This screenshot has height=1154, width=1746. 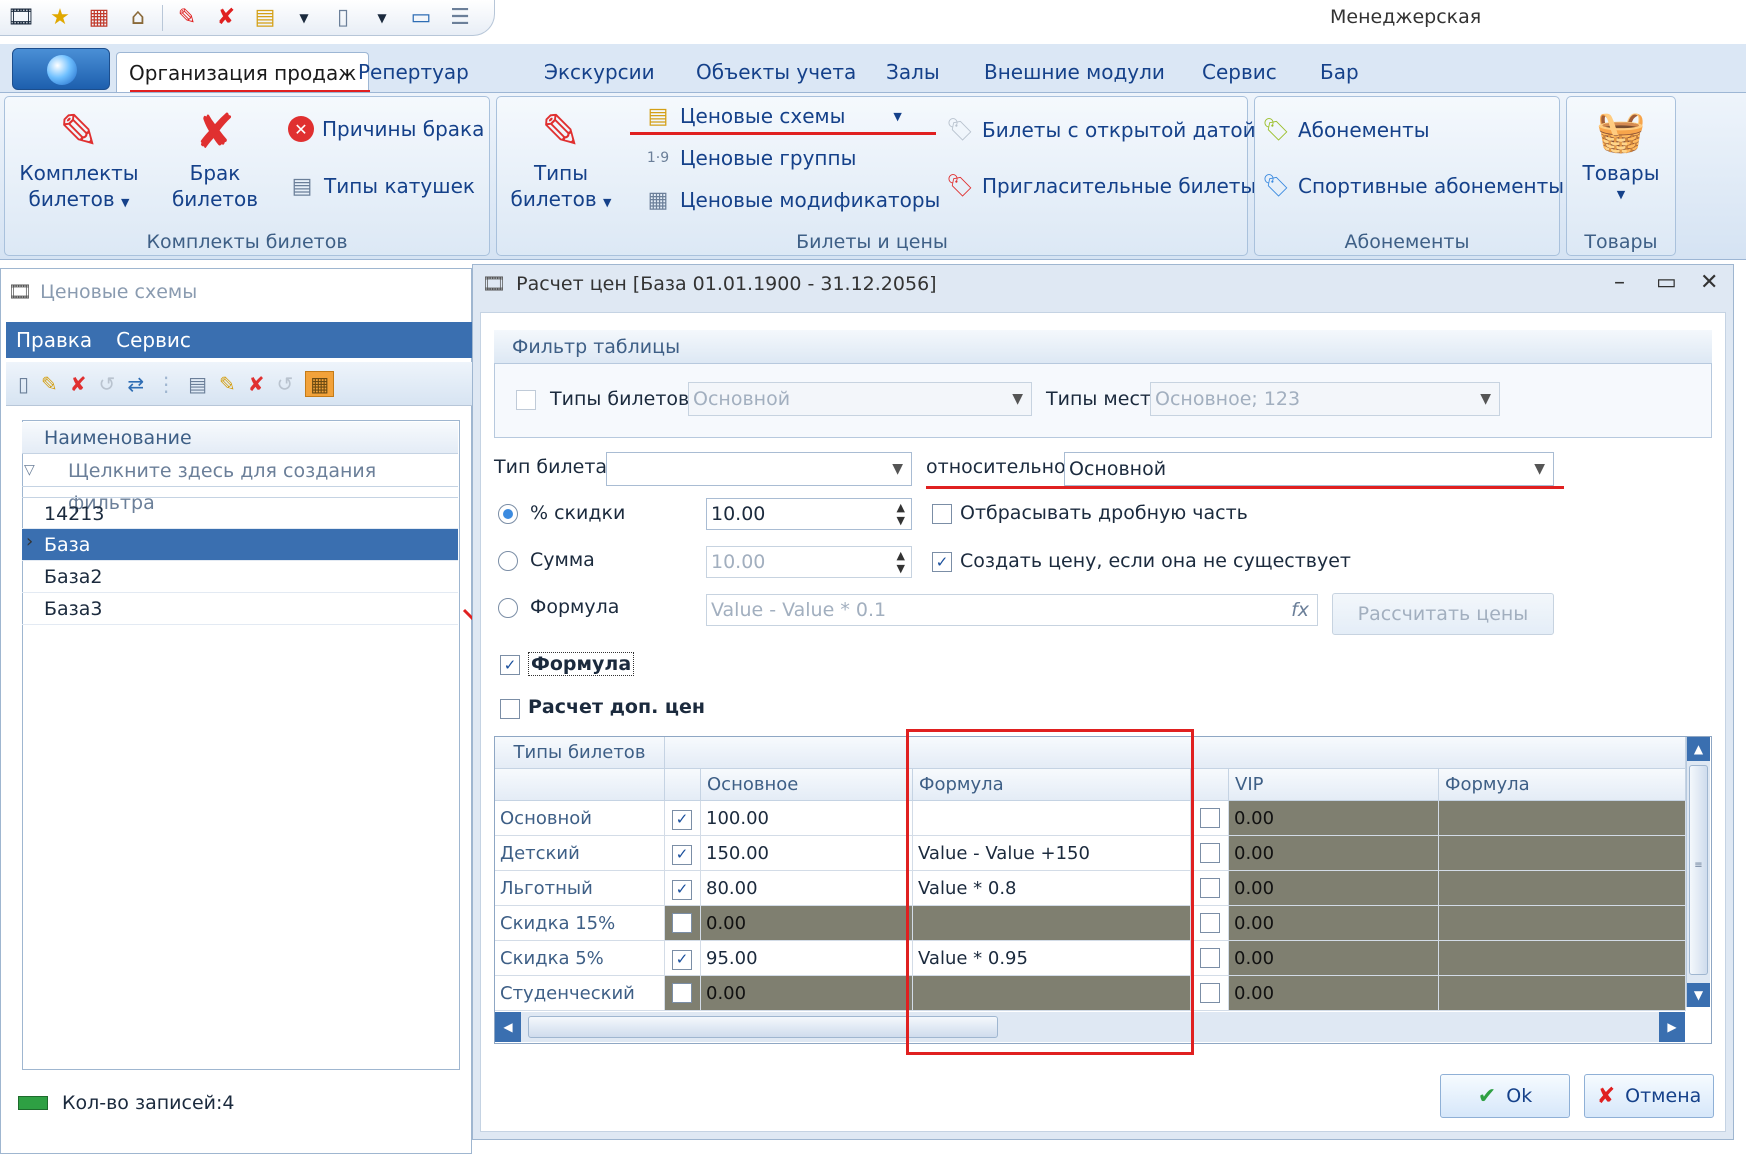 What do you see at coordinates (508, 1027) in the screenshot?
I see `scroll-left-icon: ◀` at bounding box center [508, 1027].